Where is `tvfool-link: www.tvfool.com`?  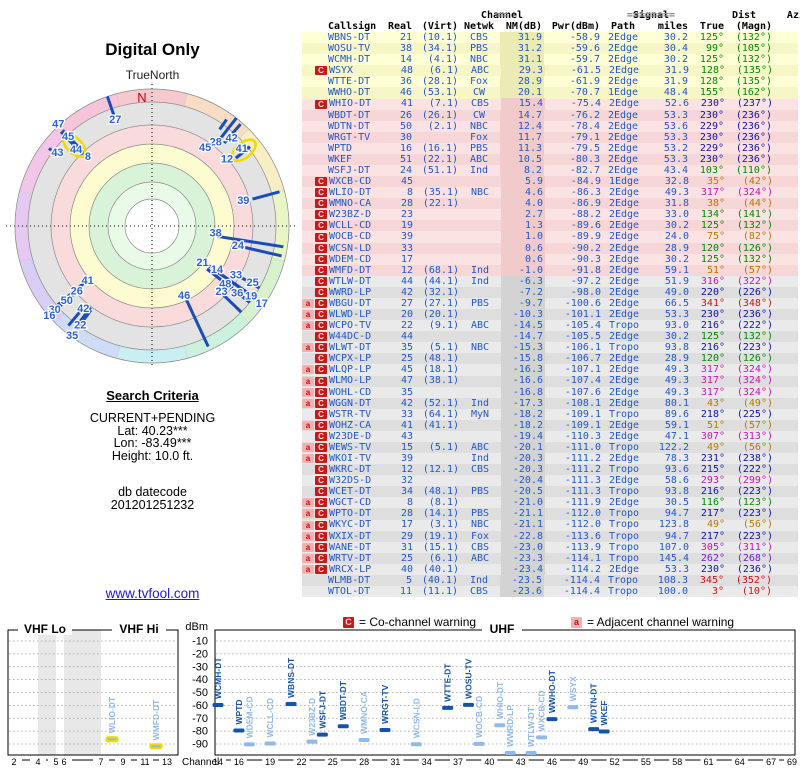 tvfool-link: www.tvfool.com is located at coordinates (152, 593).